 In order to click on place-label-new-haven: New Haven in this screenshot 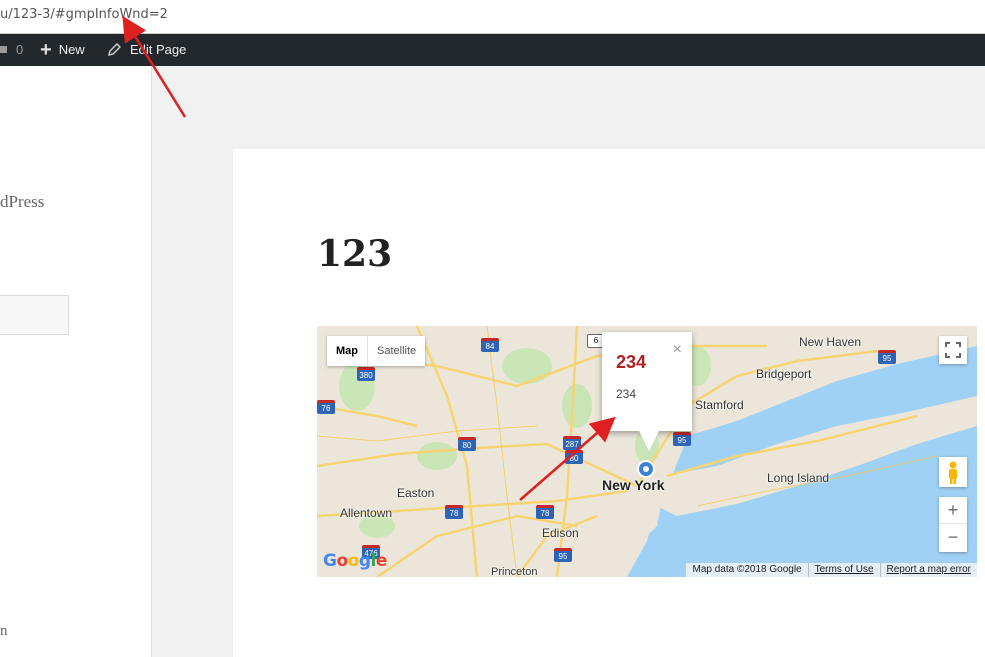, I will do `click(830, 342)`.